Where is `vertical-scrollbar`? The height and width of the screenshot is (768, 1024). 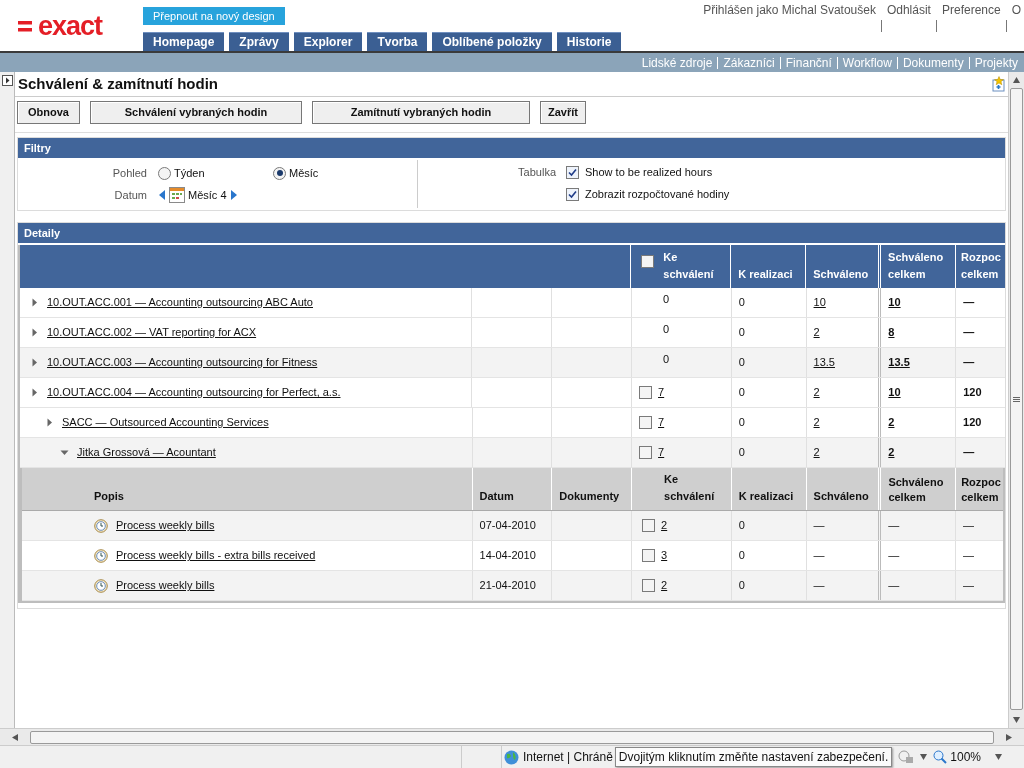 vertical-scrollbar is located at coordinates (1016, 400).